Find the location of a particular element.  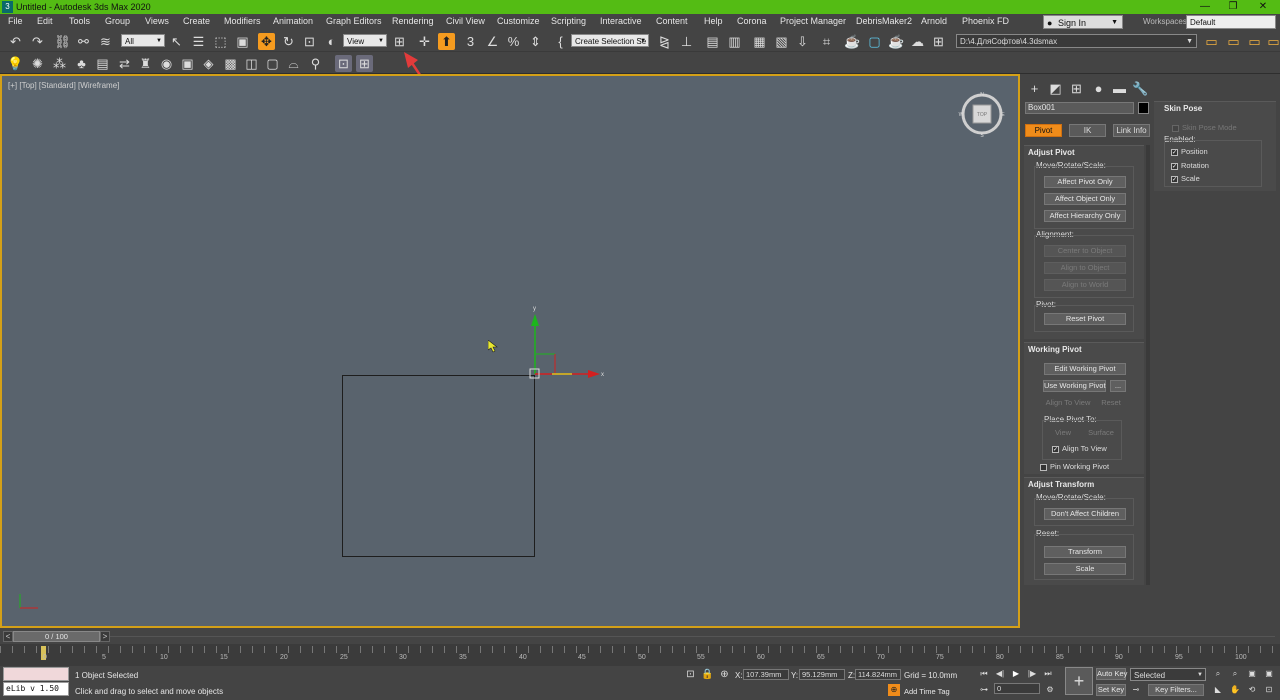

arnold-ipr-icon: ⊞ is located at coordinates (364, 63).